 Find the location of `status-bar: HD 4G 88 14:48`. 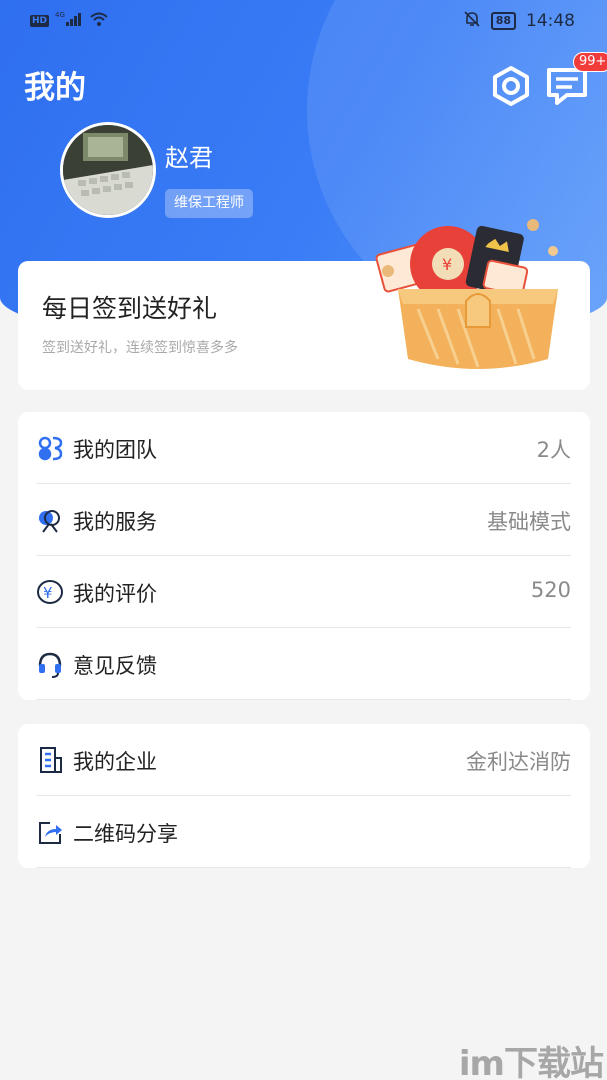

status-bar: HD 4G 88 14:48 is located at coordinates (303, 21).